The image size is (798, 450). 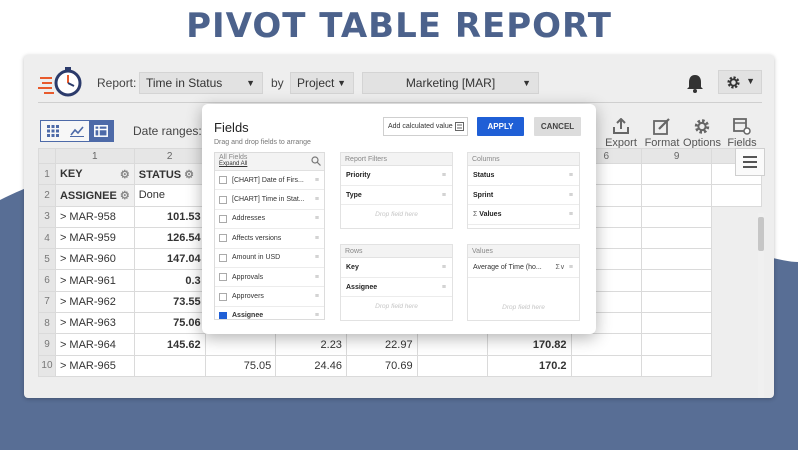 I want to click on value-cell: 75.06, so click(x=169, y=323).